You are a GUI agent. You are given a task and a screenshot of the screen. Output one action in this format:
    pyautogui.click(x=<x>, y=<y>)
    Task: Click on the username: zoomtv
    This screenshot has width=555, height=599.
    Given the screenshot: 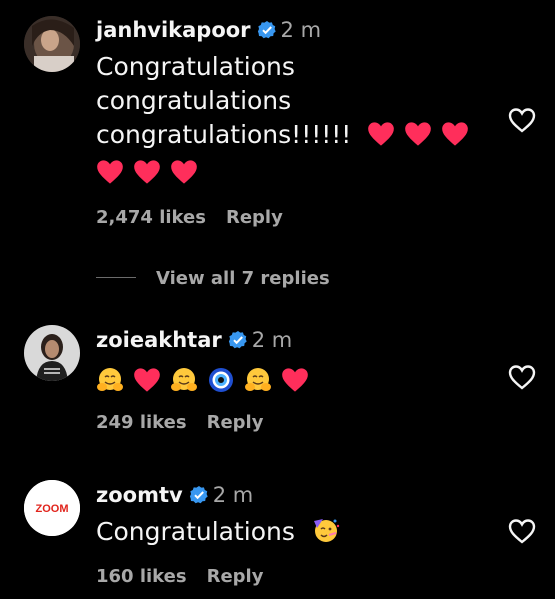 What is the action you would take?
    pyautogui.click(x=139, y=495)
    